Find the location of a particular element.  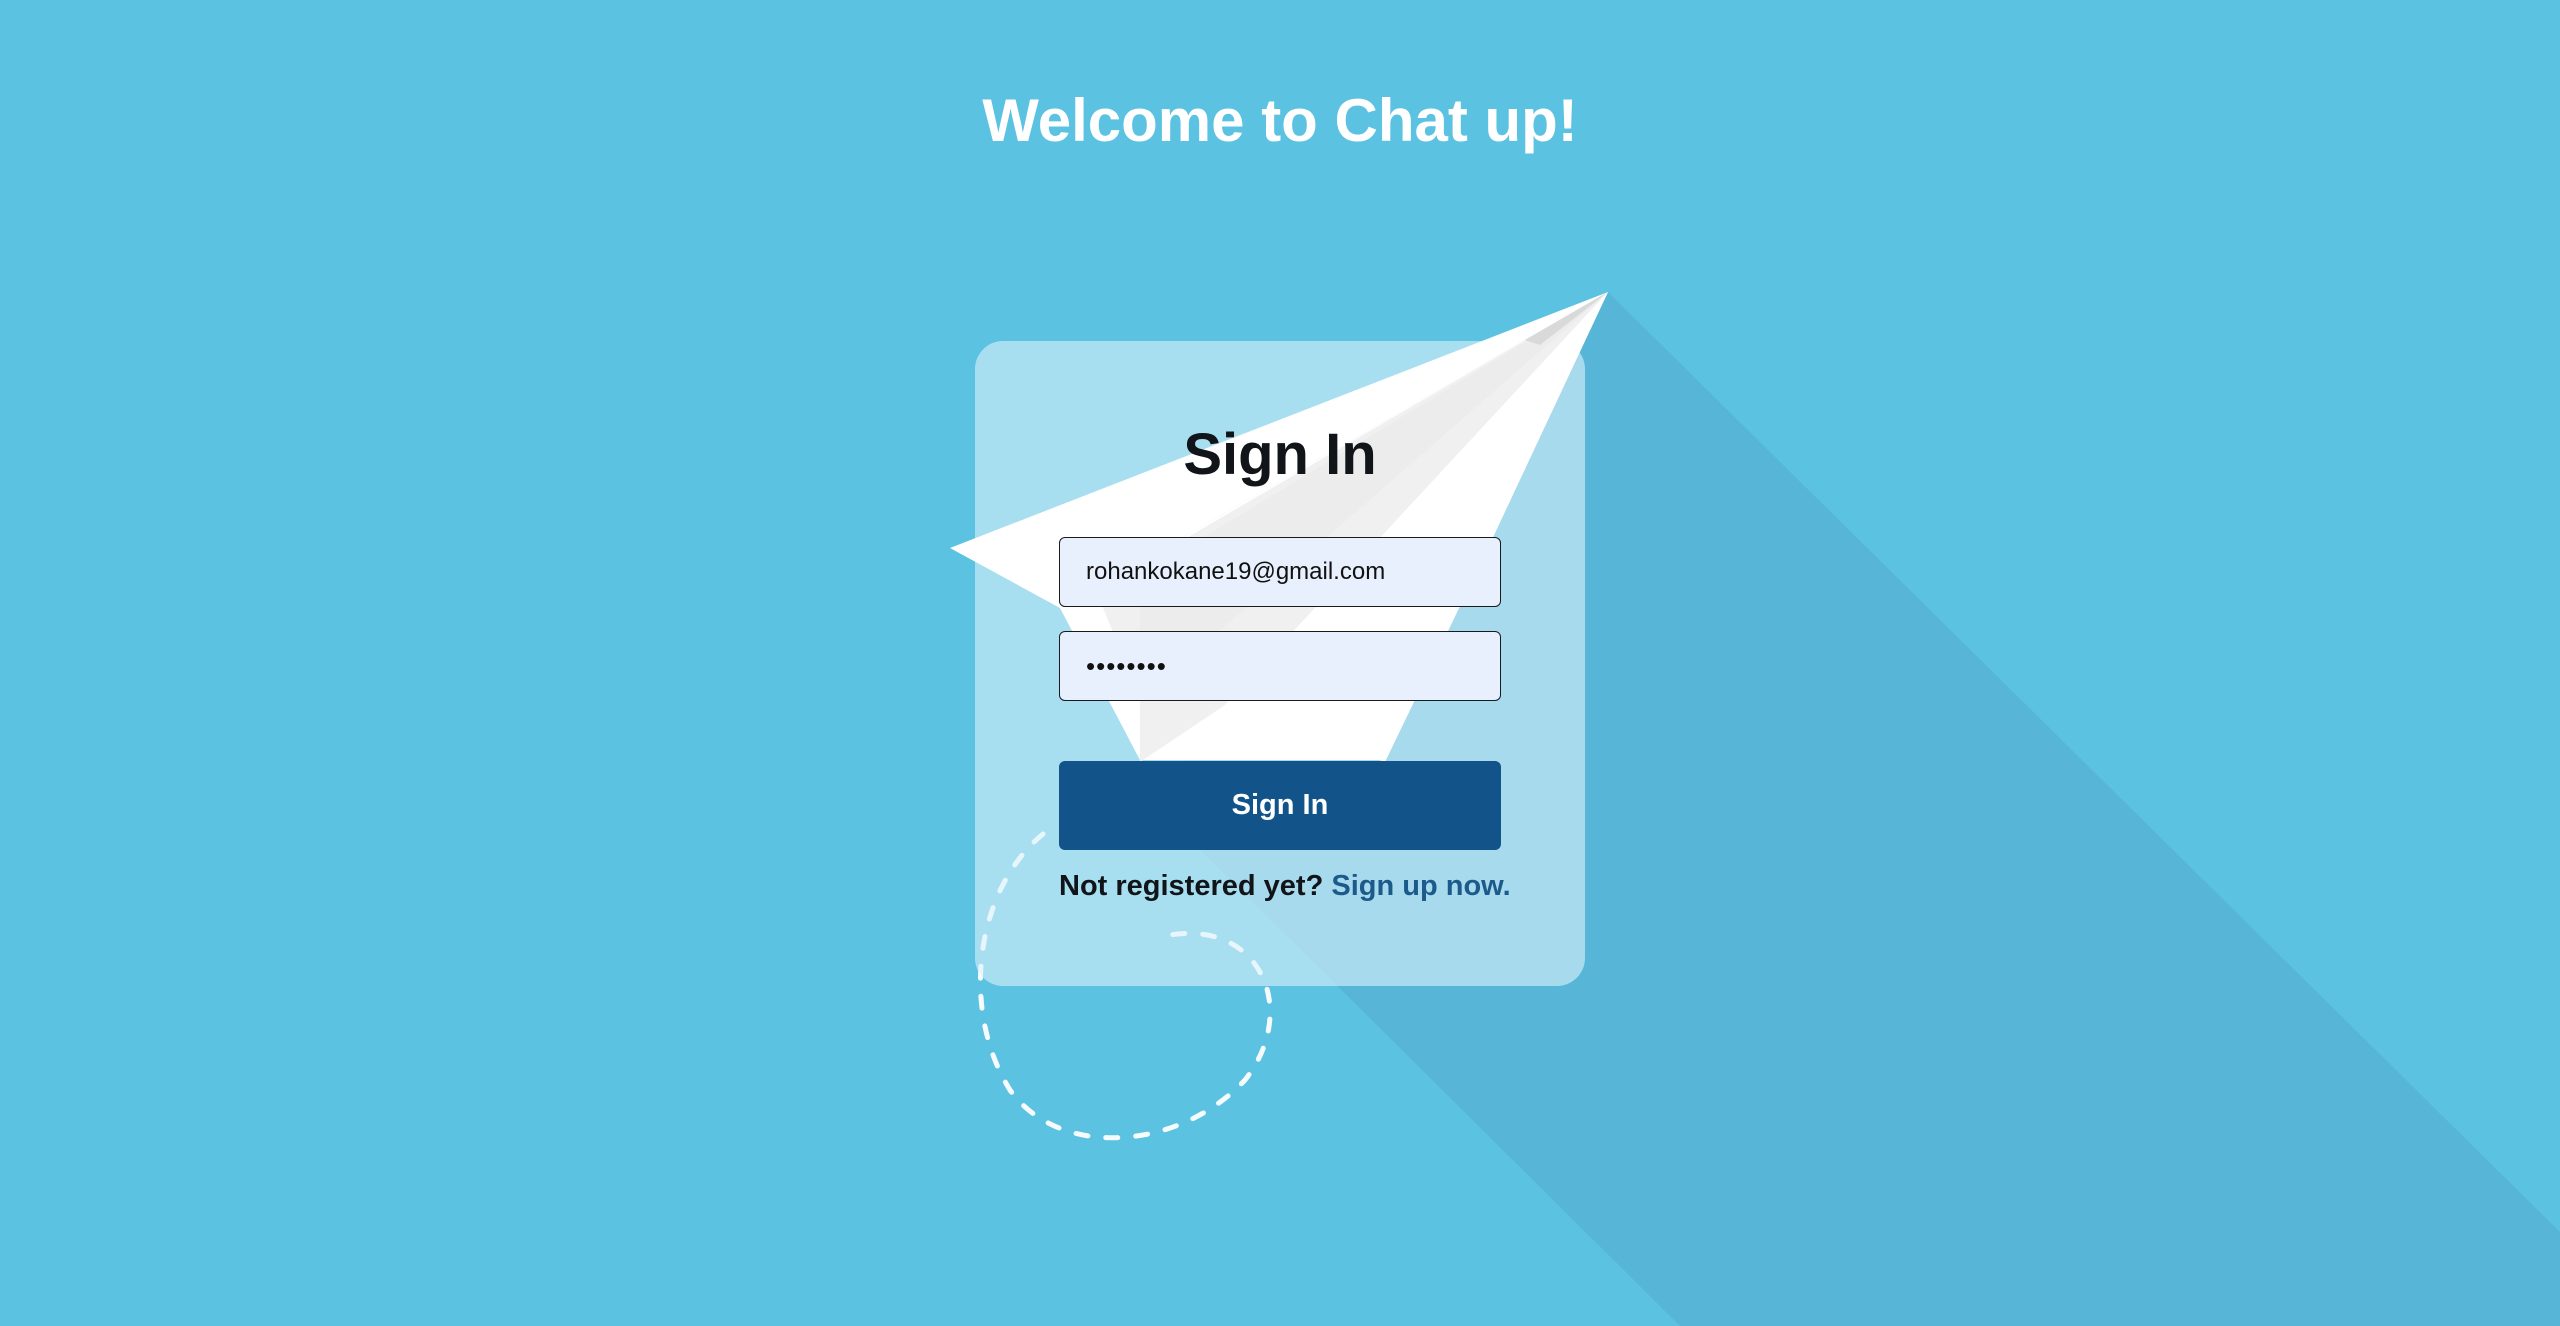

signup-link: Sign up now. is located at coordinates (1420, 886).